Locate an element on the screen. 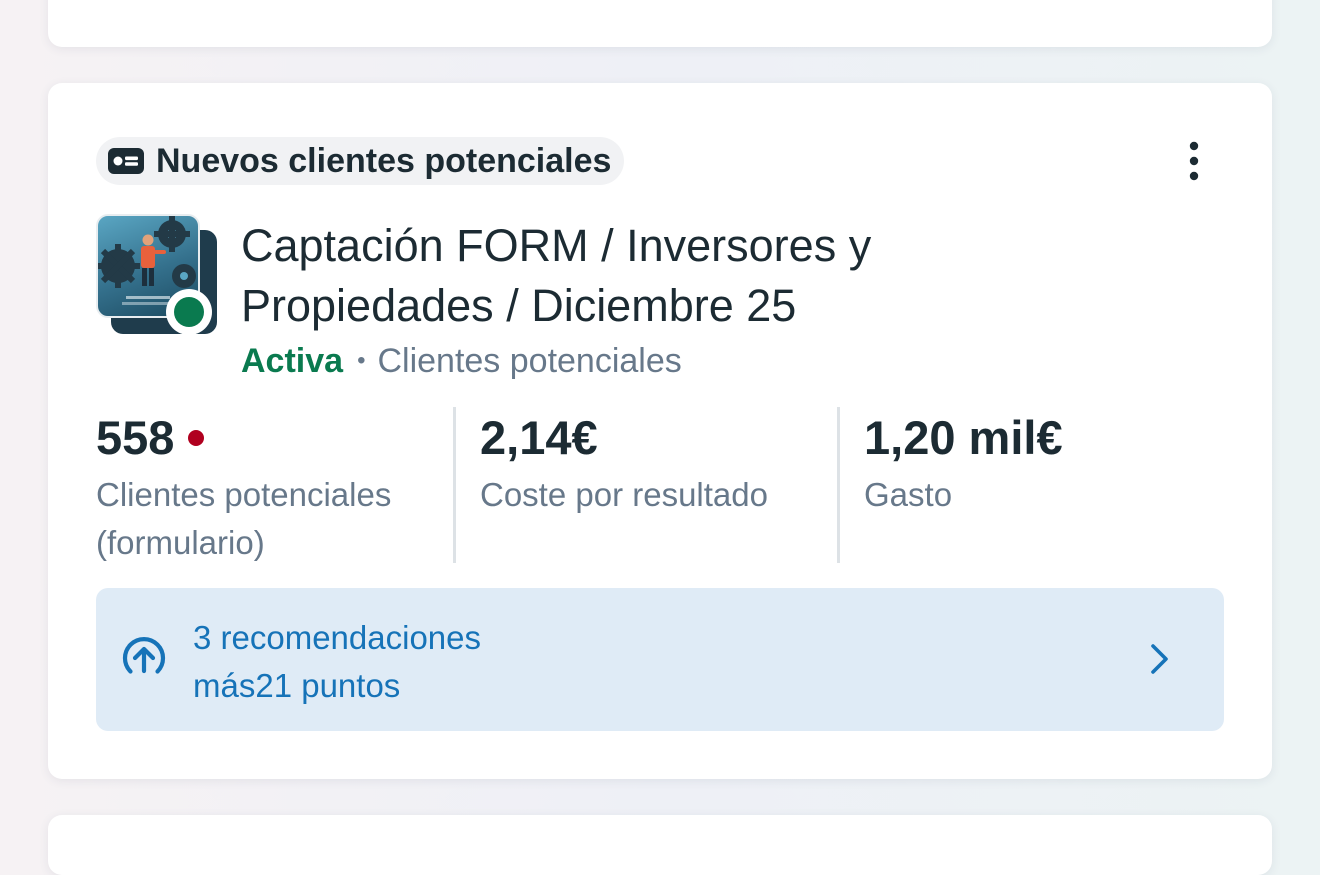 The height and width of the screenshot is (875, 1320). status-label: Activa is located at coordinates (292, 361).